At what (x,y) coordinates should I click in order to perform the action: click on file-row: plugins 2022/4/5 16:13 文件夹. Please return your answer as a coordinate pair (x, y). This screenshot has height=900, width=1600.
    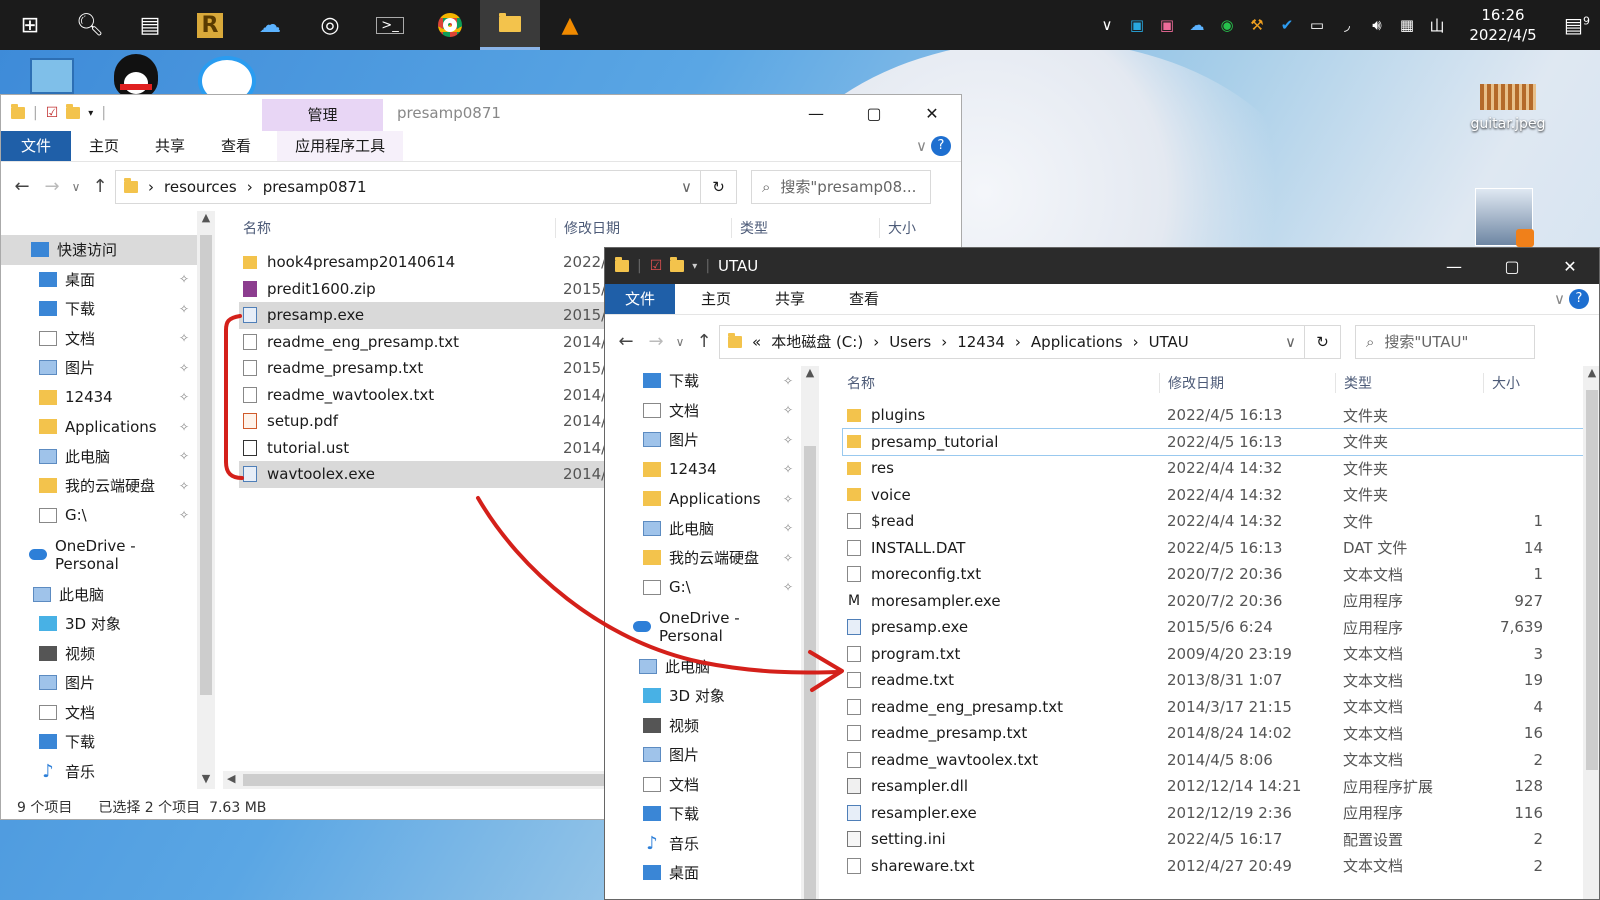
    Looking at the image, I should click on (1213, 415).